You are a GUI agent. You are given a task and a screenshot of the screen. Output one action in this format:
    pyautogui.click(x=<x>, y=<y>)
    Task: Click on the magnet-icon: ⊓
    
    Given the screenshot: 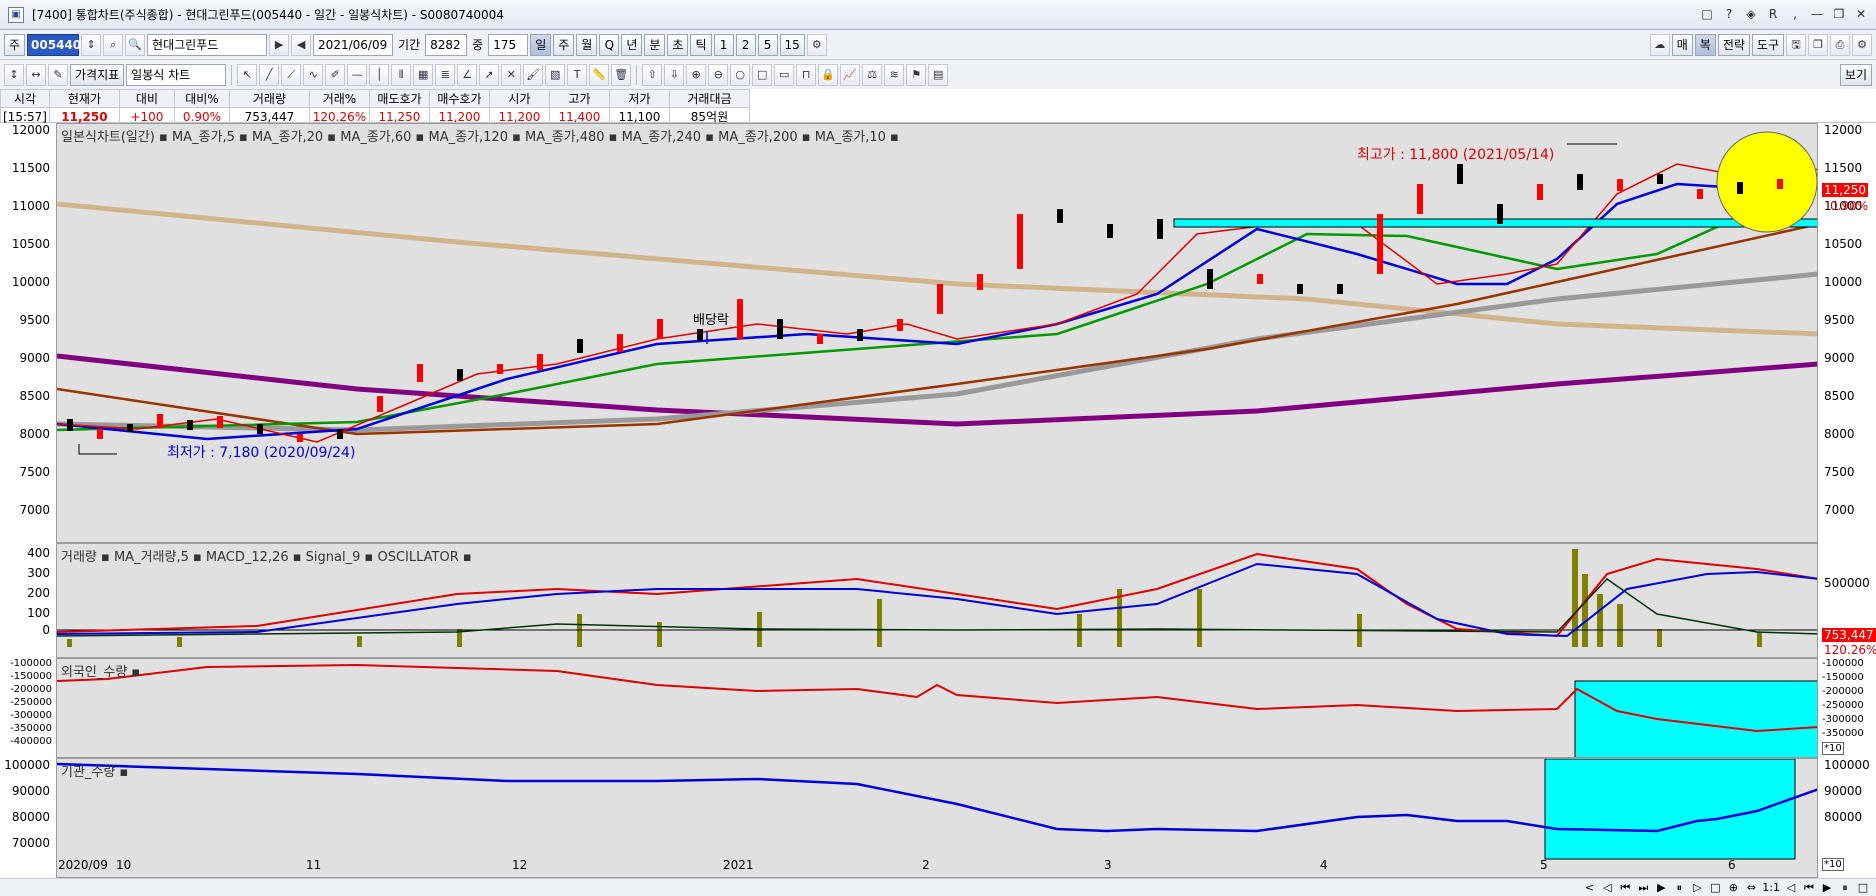 What is the action you would take?
    pyautogui.click(x=806, y=74)
    